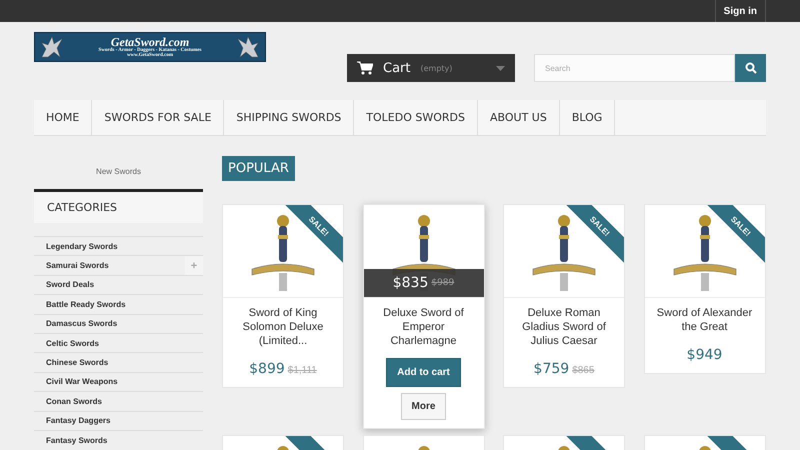  What do you see at coordinates (118, 401) in the screenshot?
I see `category-link: Conan Swords` at bounding box center [118, 401].